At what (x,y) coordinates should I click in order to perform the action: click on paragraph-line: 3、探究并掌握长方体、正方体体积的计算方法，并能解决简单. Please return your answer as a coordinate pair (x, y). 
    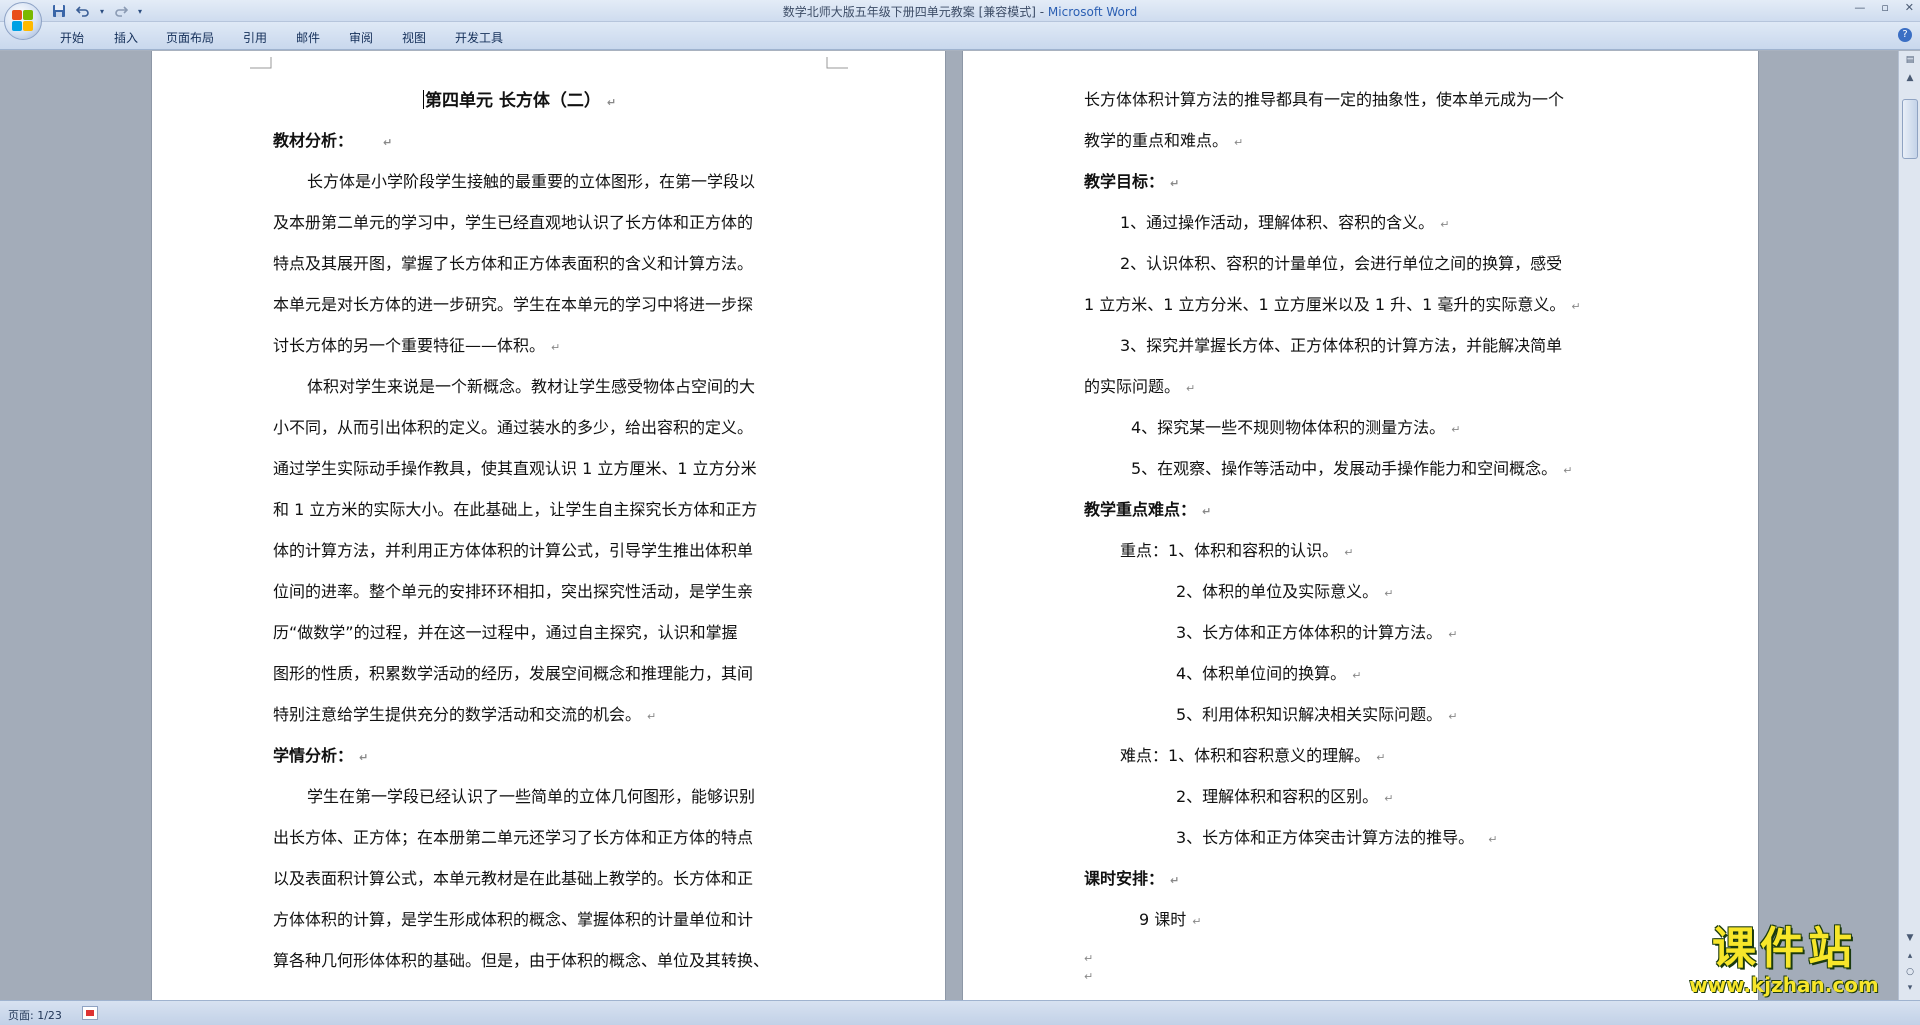
    Looking at the image, I should click on (1341, 345).